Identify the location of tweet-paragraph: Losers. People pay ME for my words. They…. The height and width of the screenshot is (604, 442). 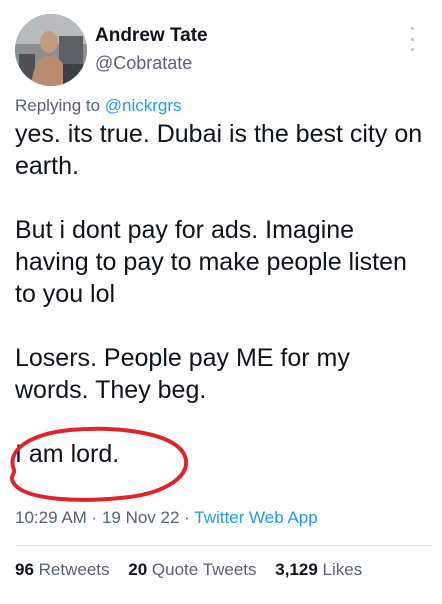
(182, 374).